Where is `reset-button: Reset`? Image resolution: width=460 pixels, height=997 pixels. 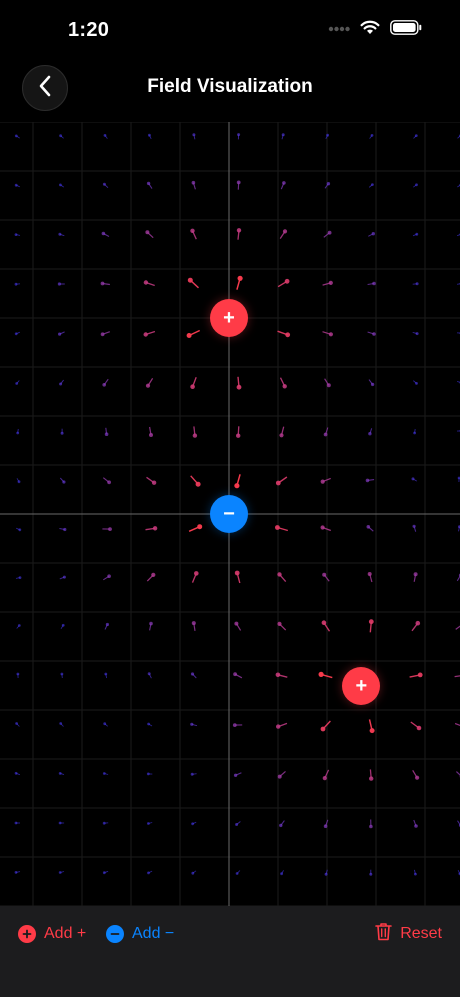
reset-button: Reset is located at coordinates (408, 934).